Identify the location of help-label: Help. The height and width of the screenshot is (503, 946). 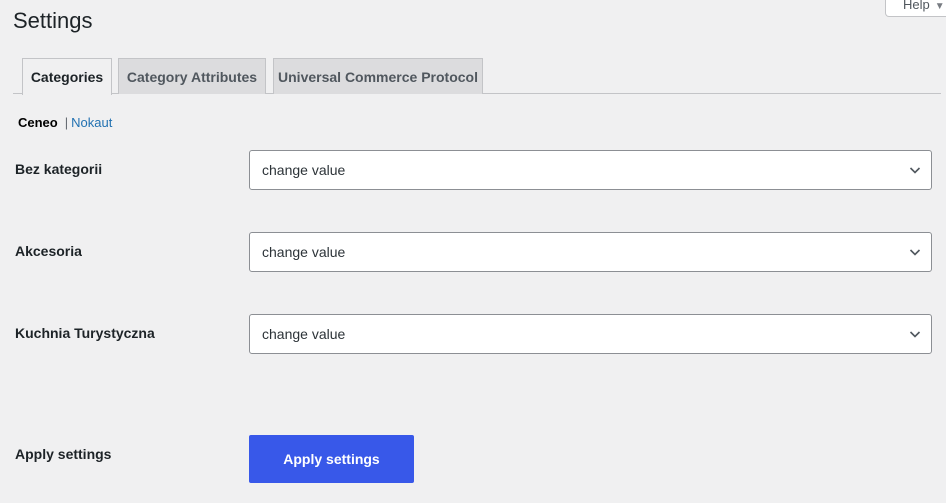
(916, 6).